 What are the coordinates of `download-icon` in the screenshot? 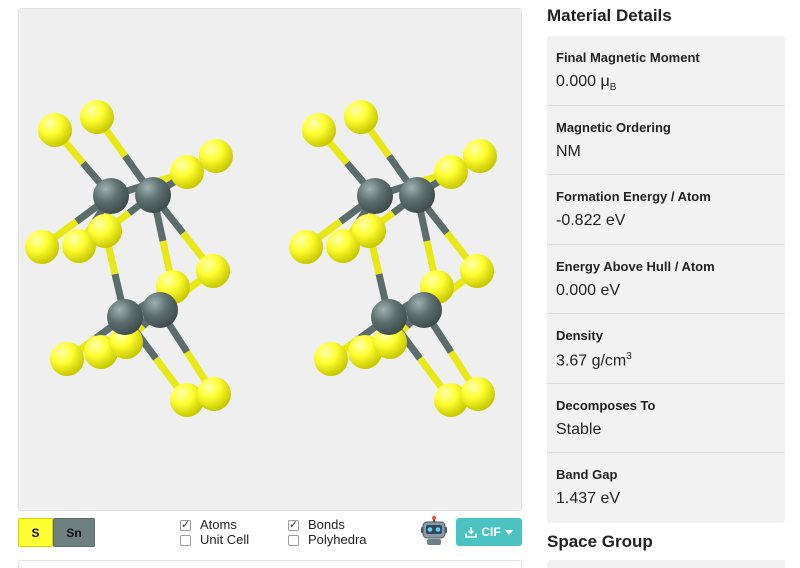 It's located at (471, 532).